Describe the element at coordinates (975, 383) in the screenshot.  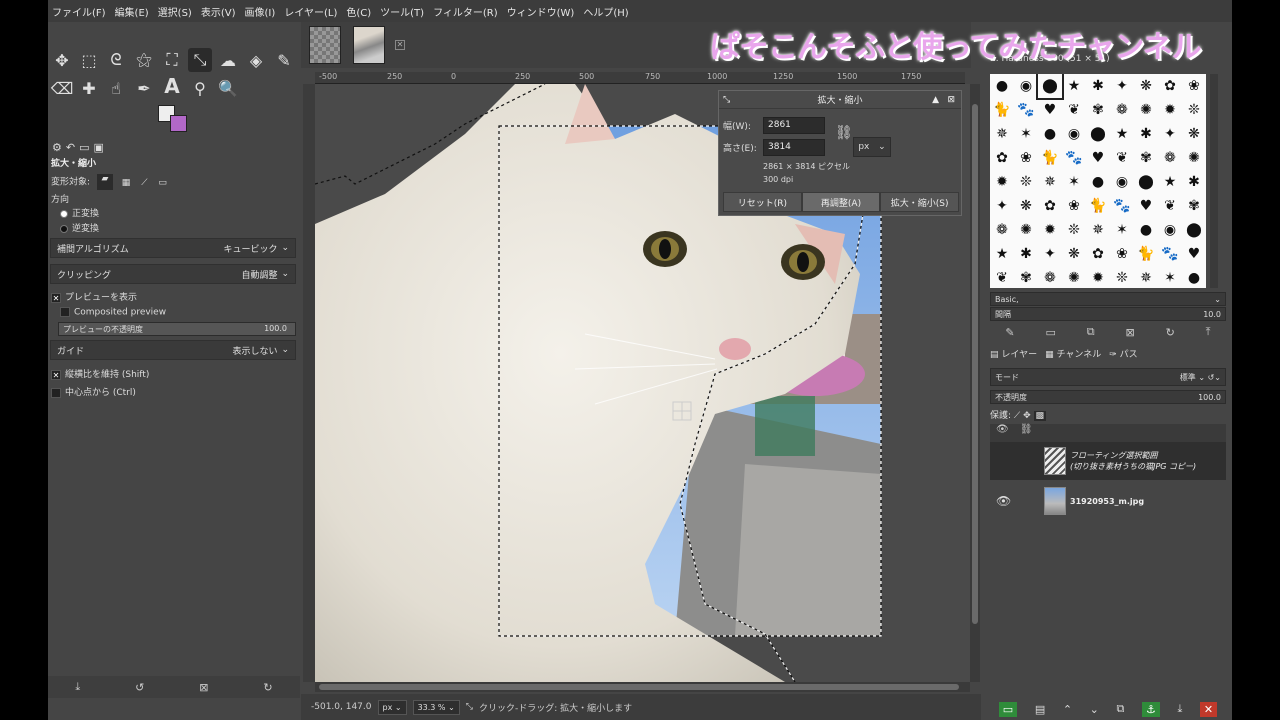
I see `vertical-scrollbar` at that location.